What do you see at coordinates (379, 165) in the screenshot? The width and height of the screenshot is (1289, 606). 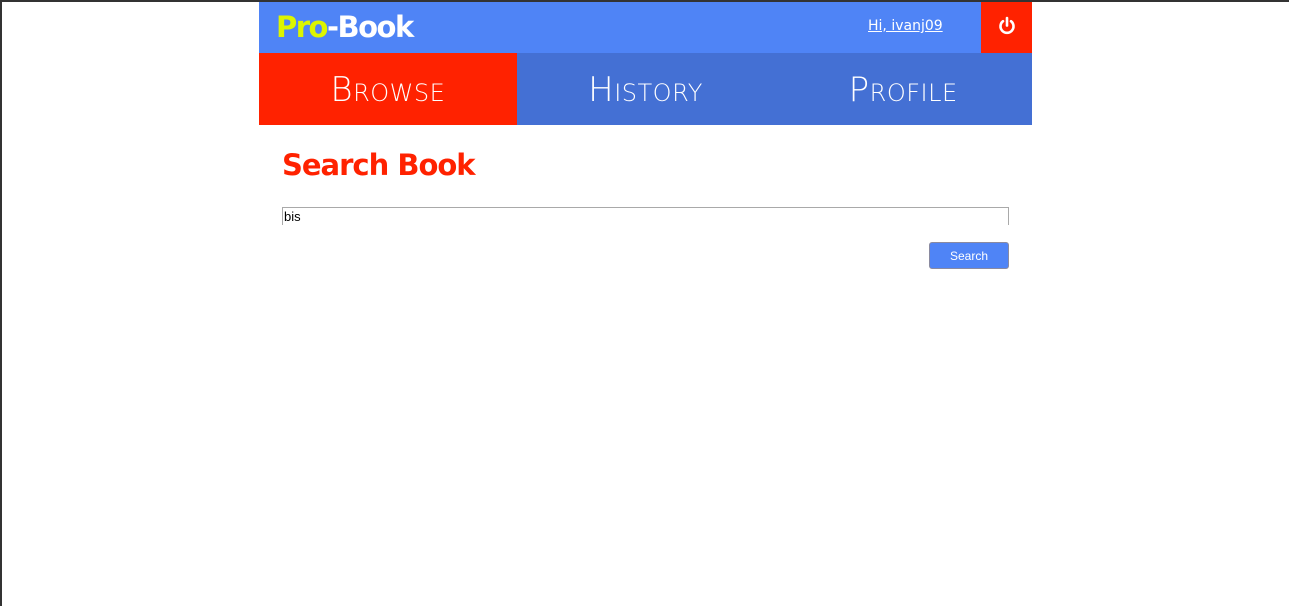 I see `page-title: Search Book` at bounding box center [379, 165].